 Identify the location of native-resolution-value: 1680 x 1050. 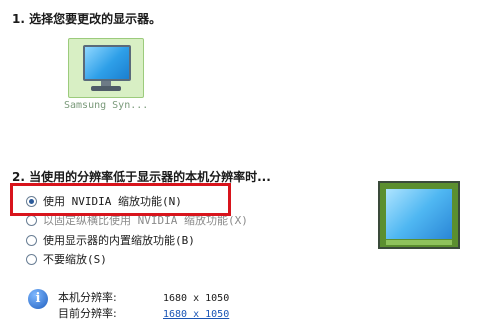
(196, 298).